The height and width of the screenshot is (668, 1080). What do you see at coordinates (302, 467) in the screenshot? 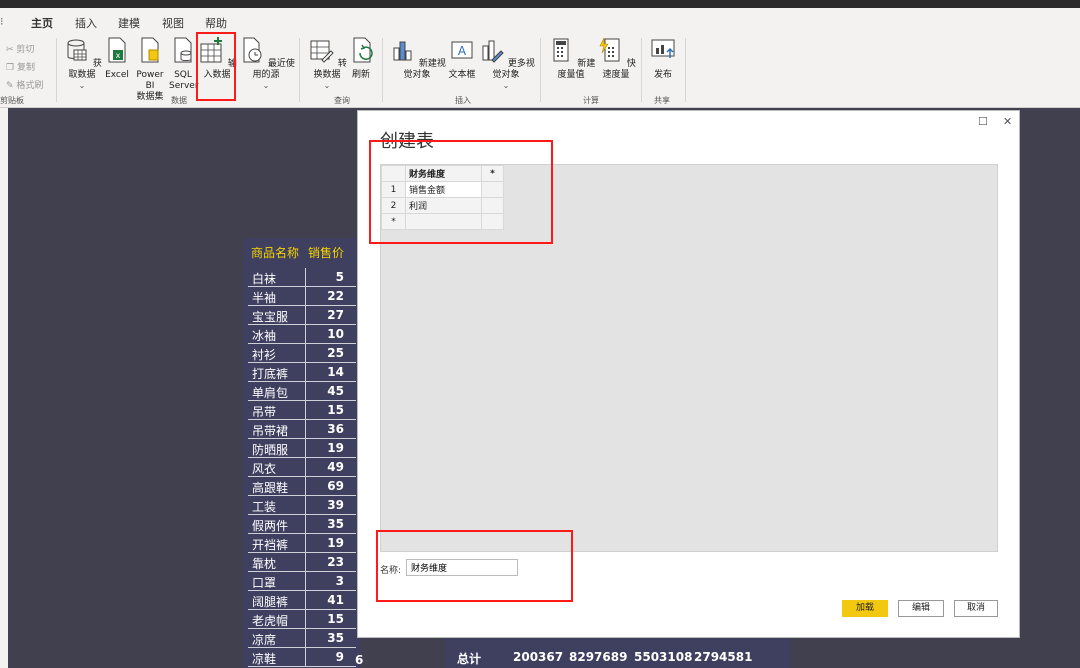
I see `table-row: 风衣 49` at bounding box center [302, 467].